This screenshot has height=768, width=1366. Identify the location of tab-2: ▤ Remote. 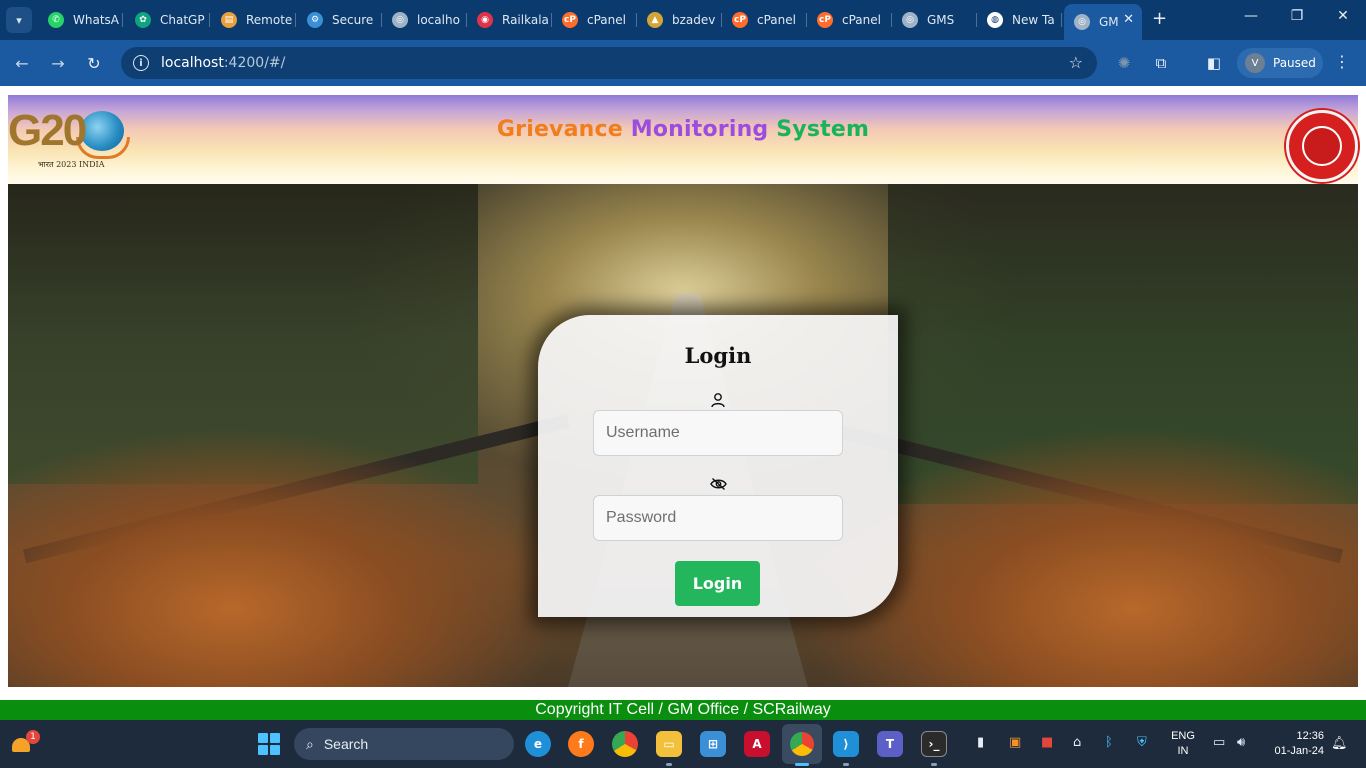
(253, 20).